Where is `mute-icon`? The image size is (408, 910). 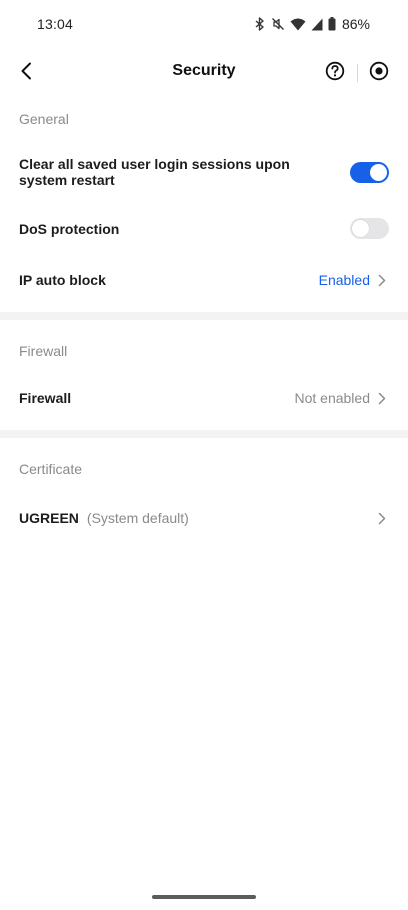
mute-icon is located at coordinates (278, 24).